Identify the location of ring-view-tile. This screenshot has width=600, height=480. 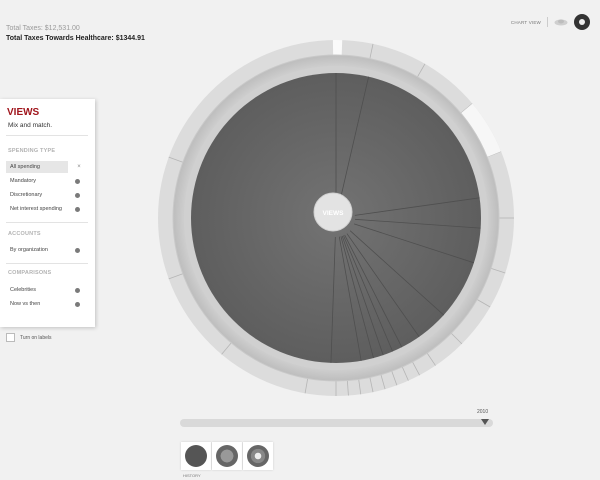
(227, 456).